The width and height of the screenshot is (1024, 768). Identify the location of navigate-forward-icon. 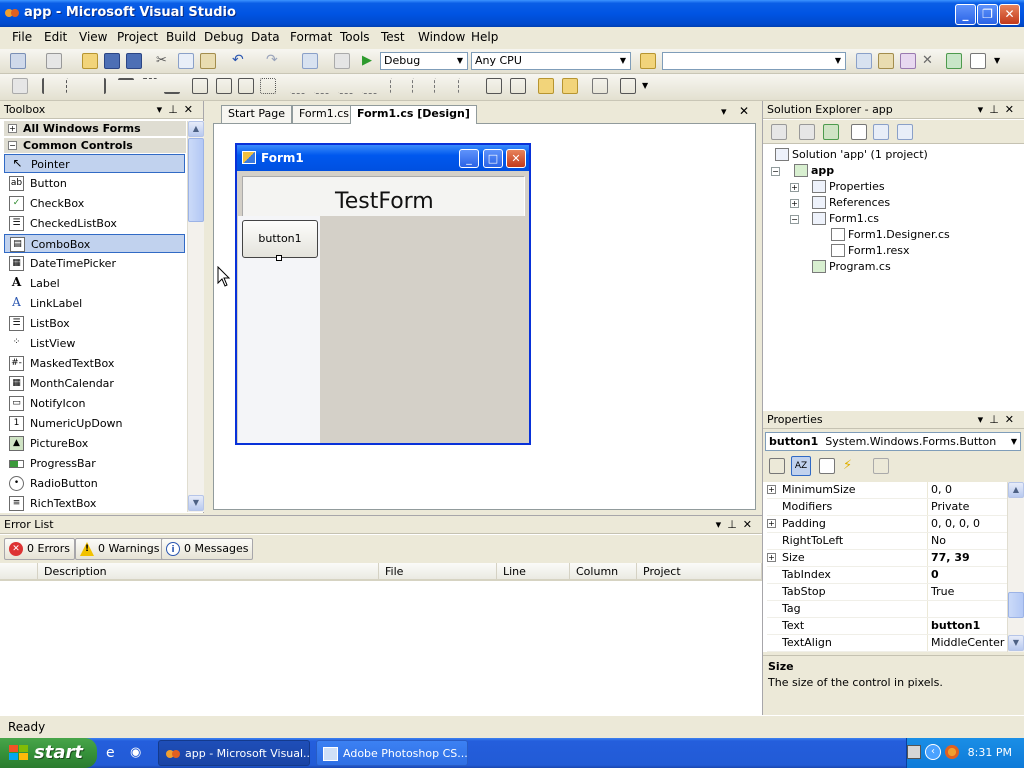
(342, 61).